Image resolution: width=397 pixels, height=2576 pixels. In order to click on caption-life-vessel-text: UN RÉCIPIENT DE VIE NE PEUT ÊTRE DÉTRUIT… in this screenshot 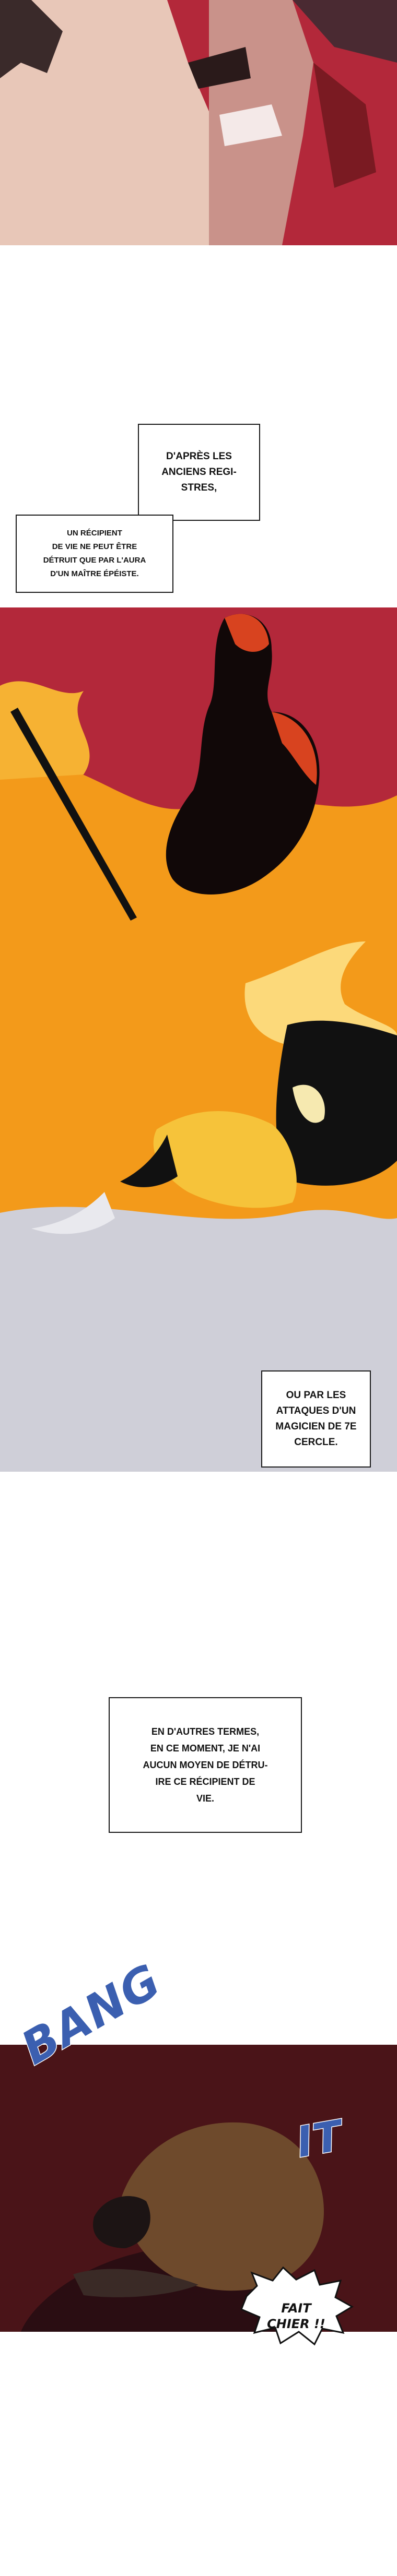, I will do `click(94, 553)`.